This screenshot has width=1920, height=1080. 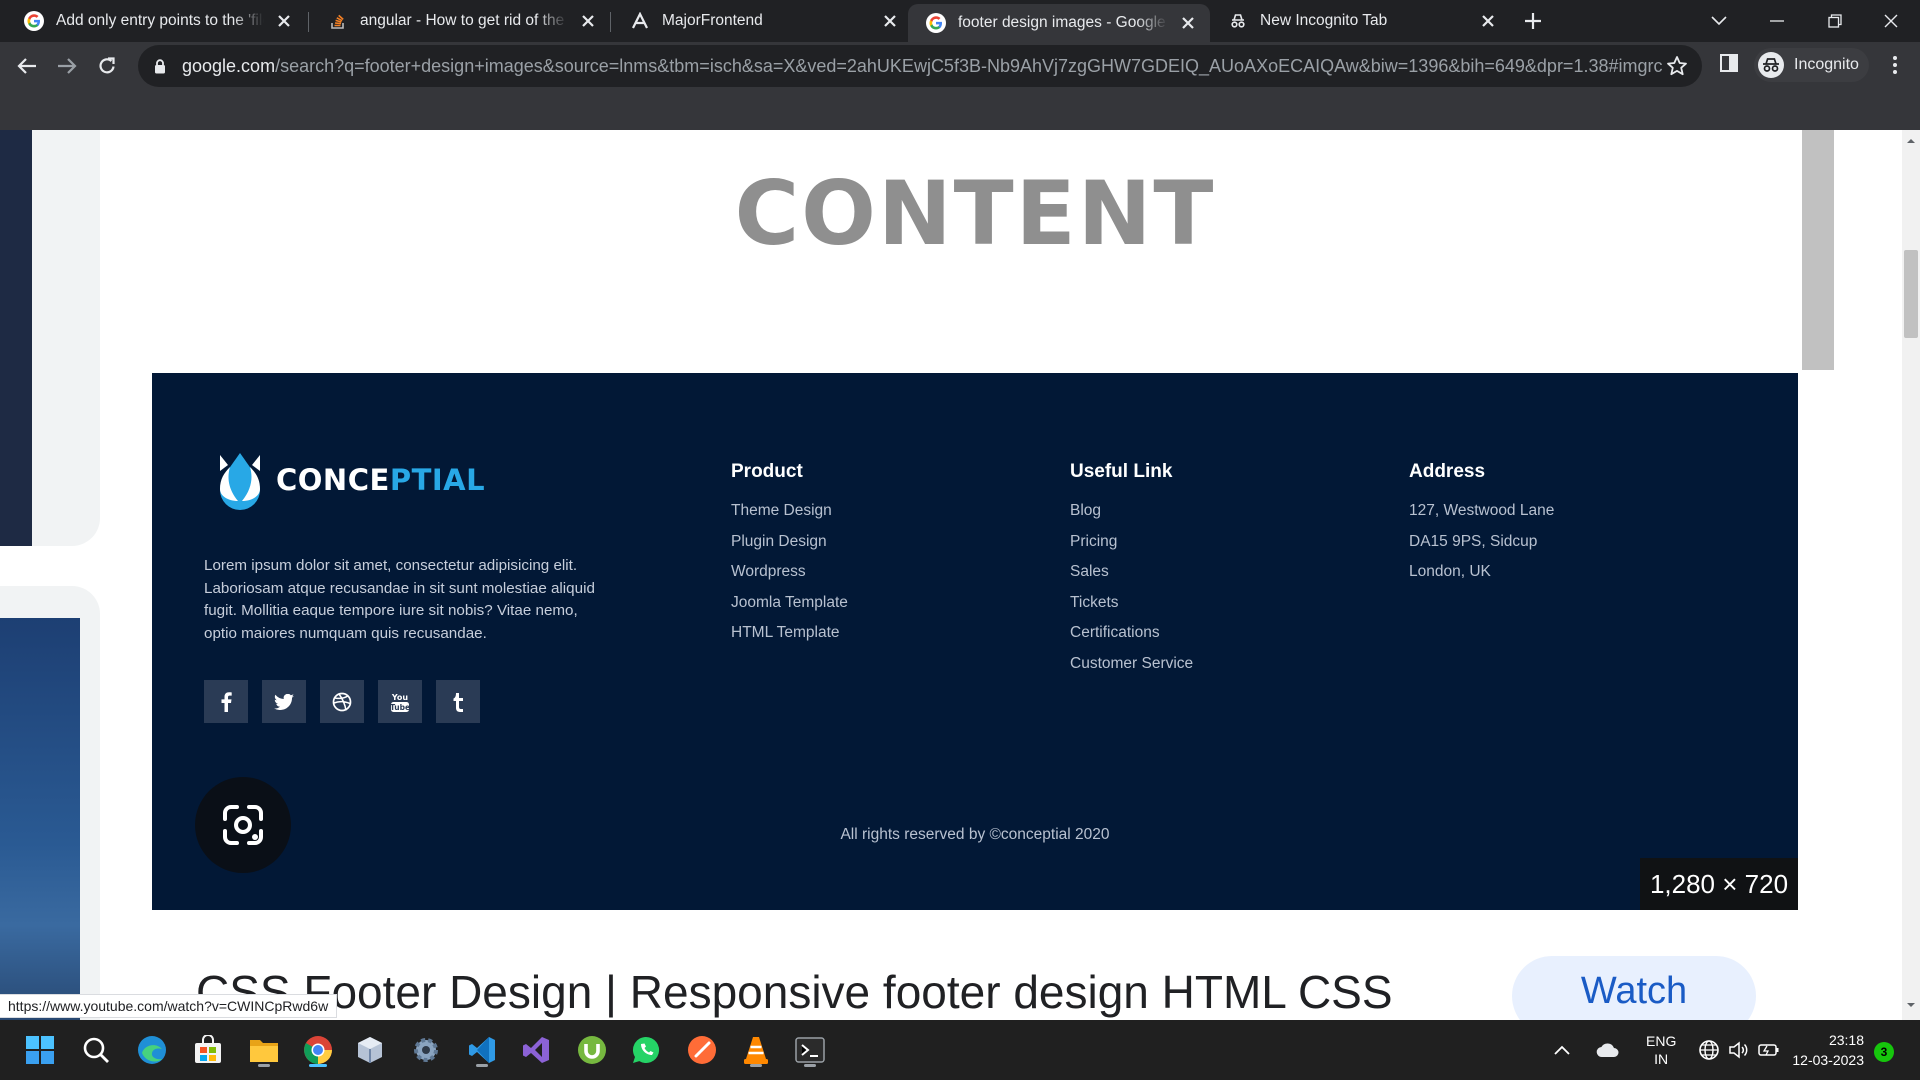 I want to click on tab-title: MajorFrontend, so click(x=712, y=20).